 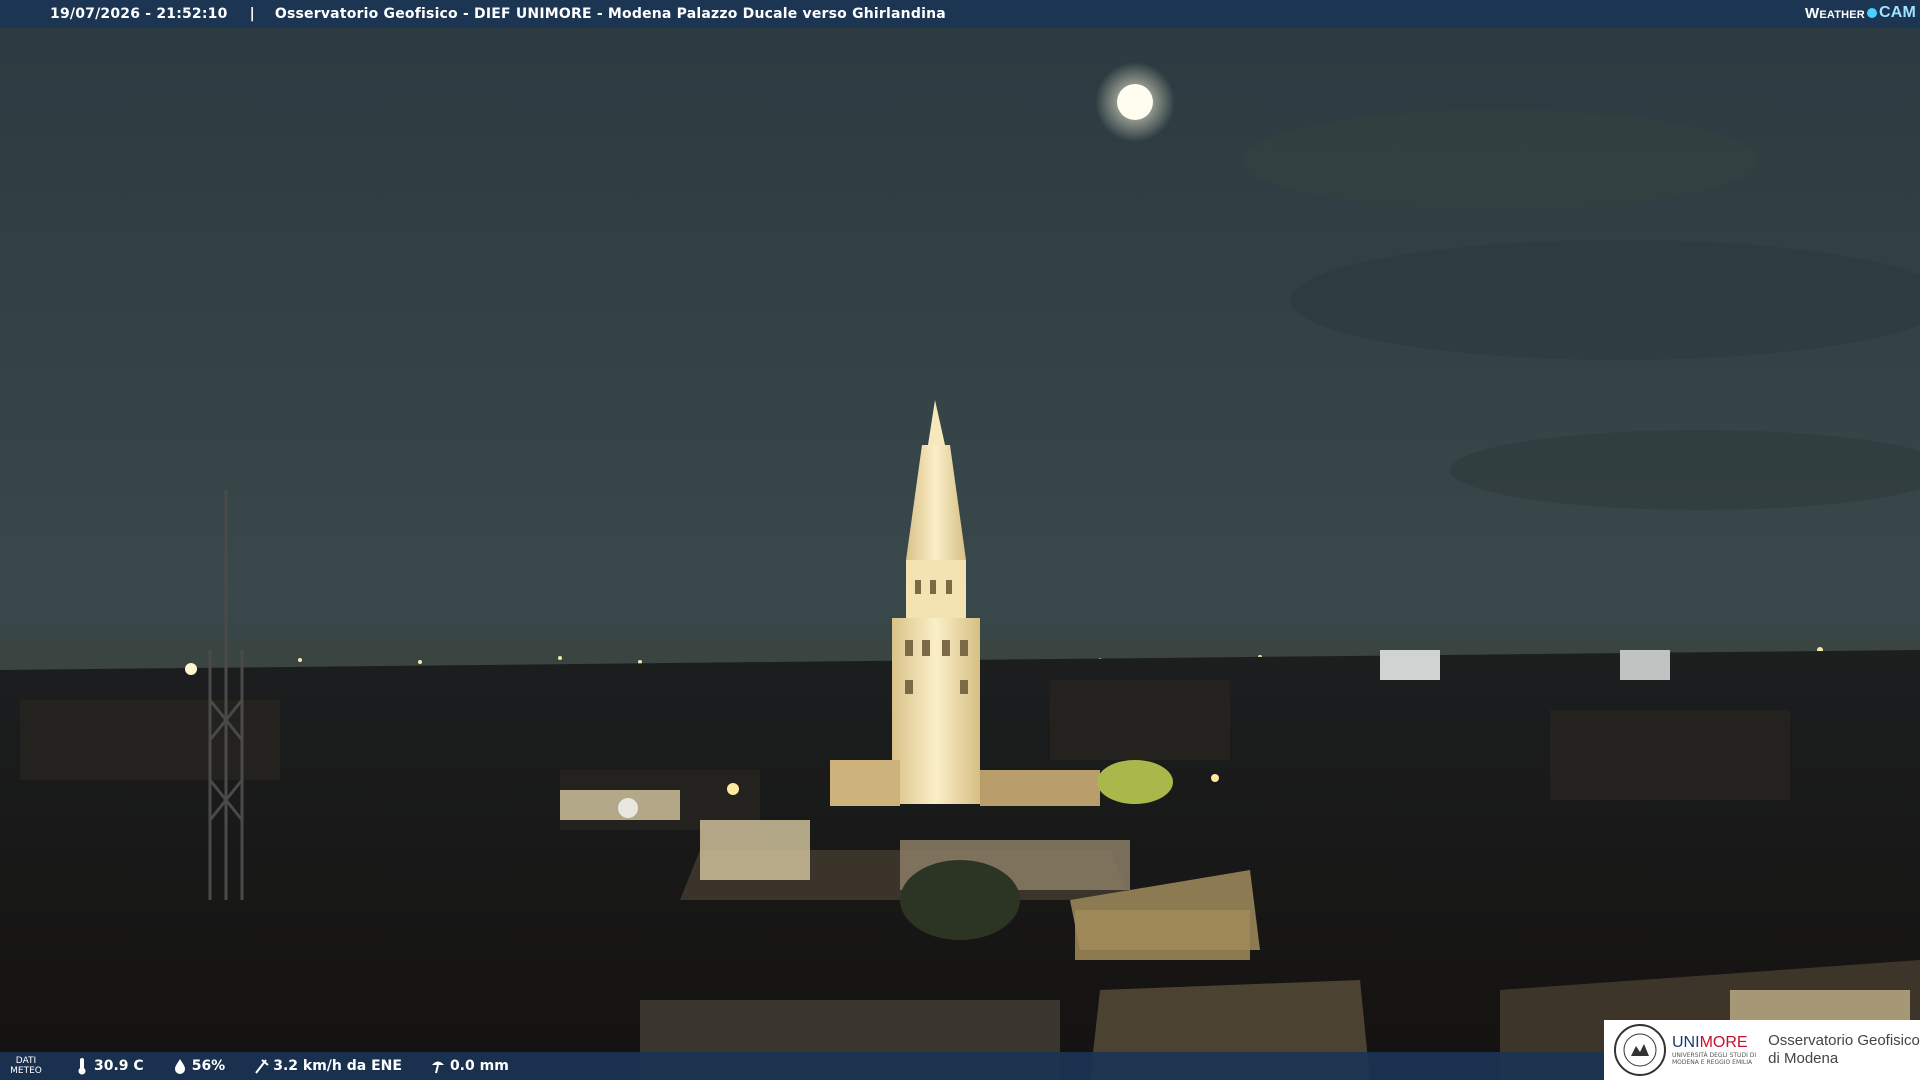 What do you see at coordinates (26, 1061) in the screenshot?
I see `meteo-tag-line1: DATI` at bounding box center [26, 1061].